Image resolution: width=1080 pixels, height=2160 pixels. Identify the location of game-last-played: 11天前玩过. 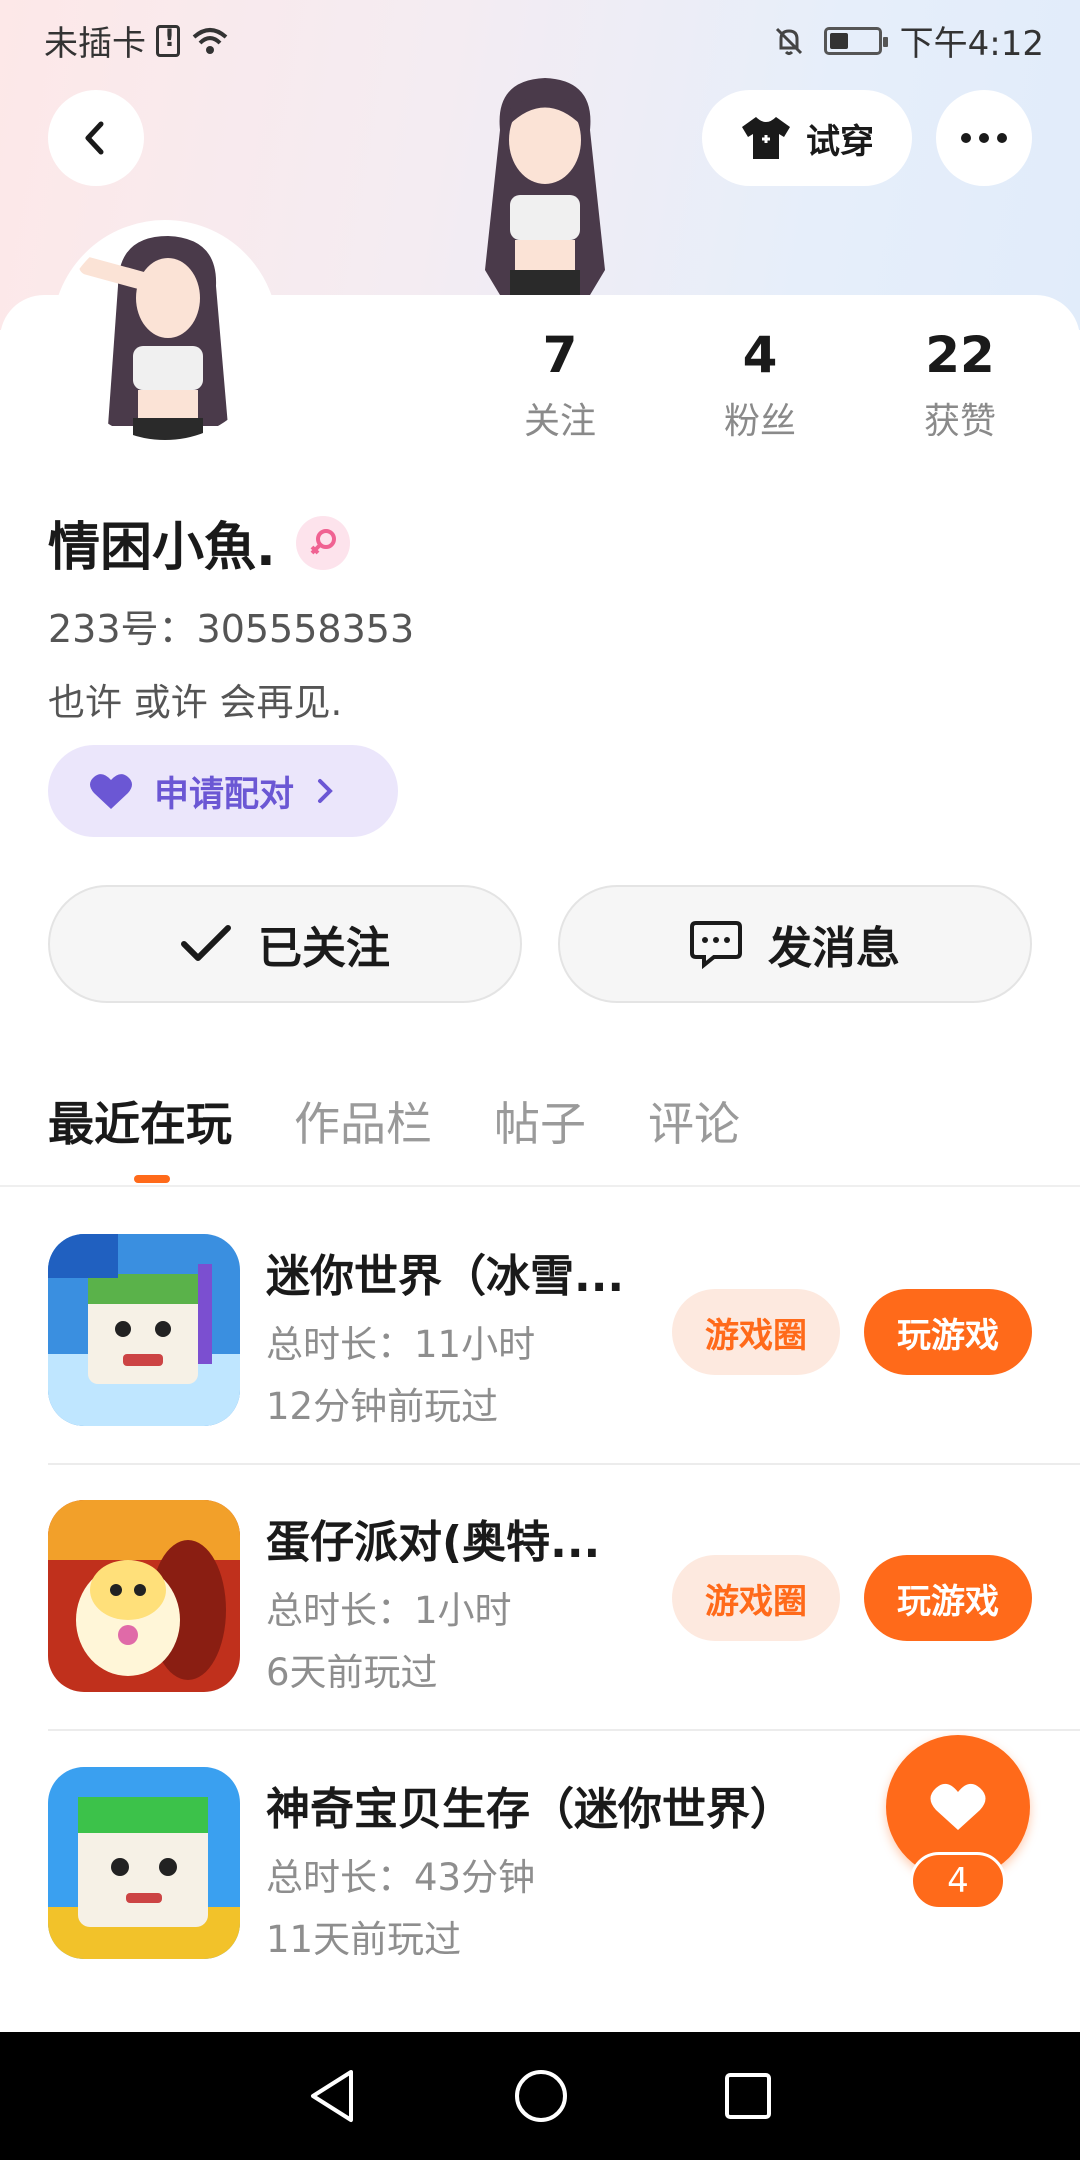
(364, 1939).